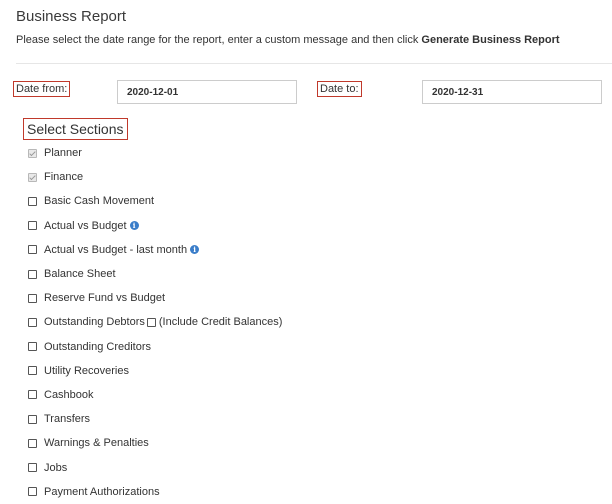 The height and width of the screenshot is (504, 612). What do you see at coordinates (151, 322) in the screenshot?
I see `include-credit-balances-checkbox` at bounding box center [151, 322].